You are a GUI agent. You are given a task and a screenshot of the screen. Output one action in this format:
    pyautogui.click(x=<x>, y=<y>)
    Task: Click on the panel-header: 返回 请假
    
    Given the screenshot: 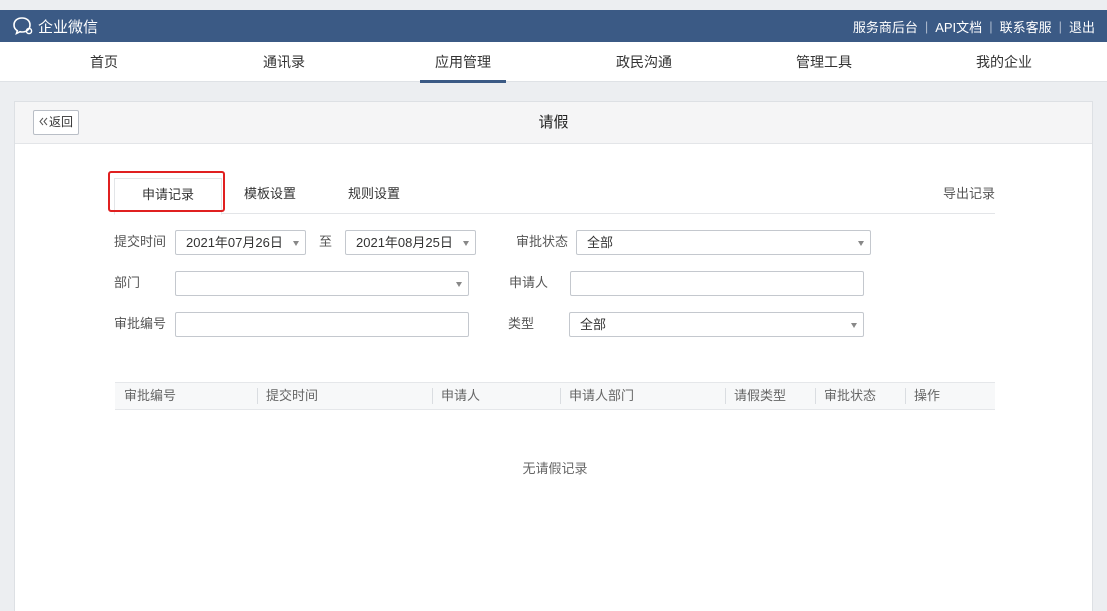 What is the action you would take?
    pyautogui.click(x=553, y=123)
    